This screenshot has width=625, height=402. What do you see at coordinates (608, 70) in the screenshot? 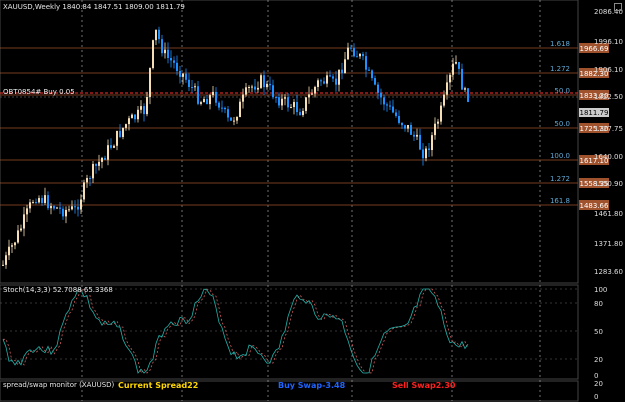
I see `price-axis-label: 1906.10` at bounding box center [608, 70].